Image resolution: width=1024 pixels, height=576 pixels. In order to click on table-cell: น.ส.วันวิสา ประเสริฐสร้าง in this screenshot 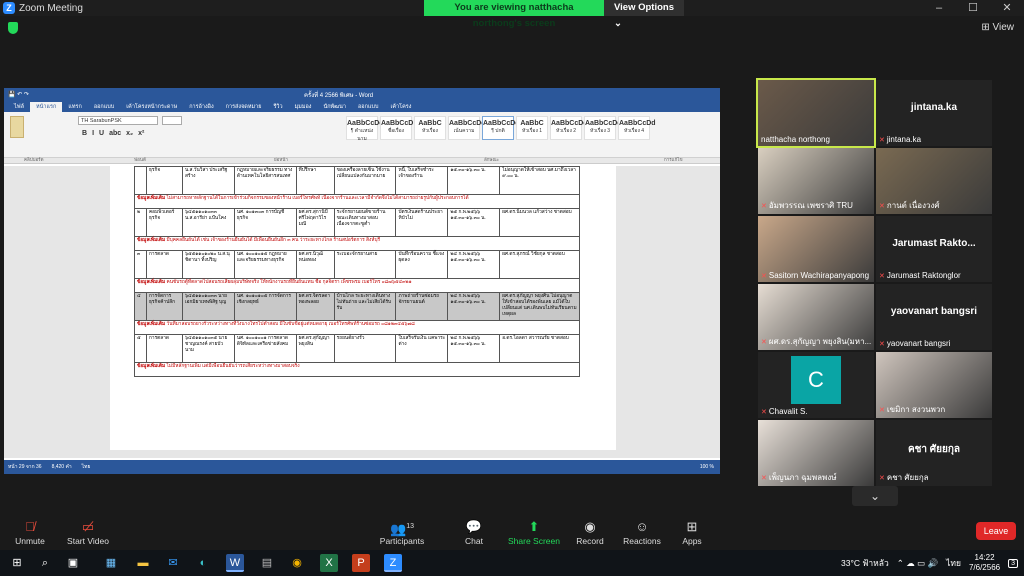, I will do `click(208, 180)`.